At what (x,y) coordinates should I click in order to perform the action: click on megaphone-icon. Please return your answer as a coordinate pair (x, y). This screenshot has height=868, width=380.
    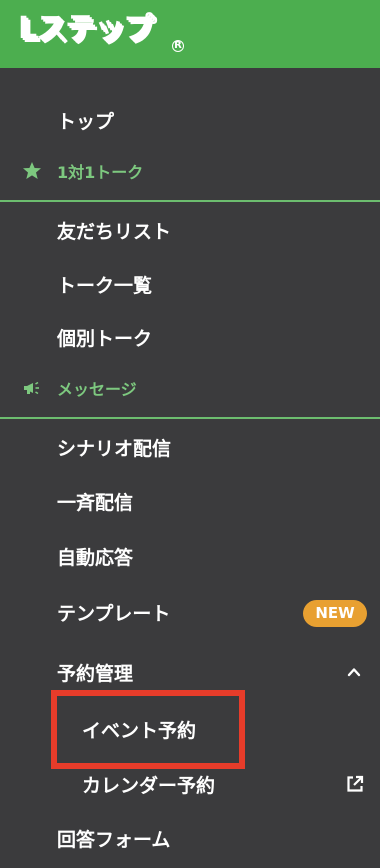
    Looking at the image, I should click on (31, 388).